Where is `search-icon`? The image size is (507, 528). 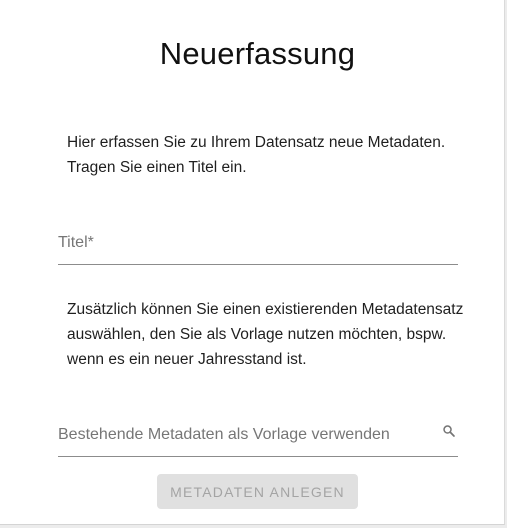 search-icon is located at coordinates (449, 431).